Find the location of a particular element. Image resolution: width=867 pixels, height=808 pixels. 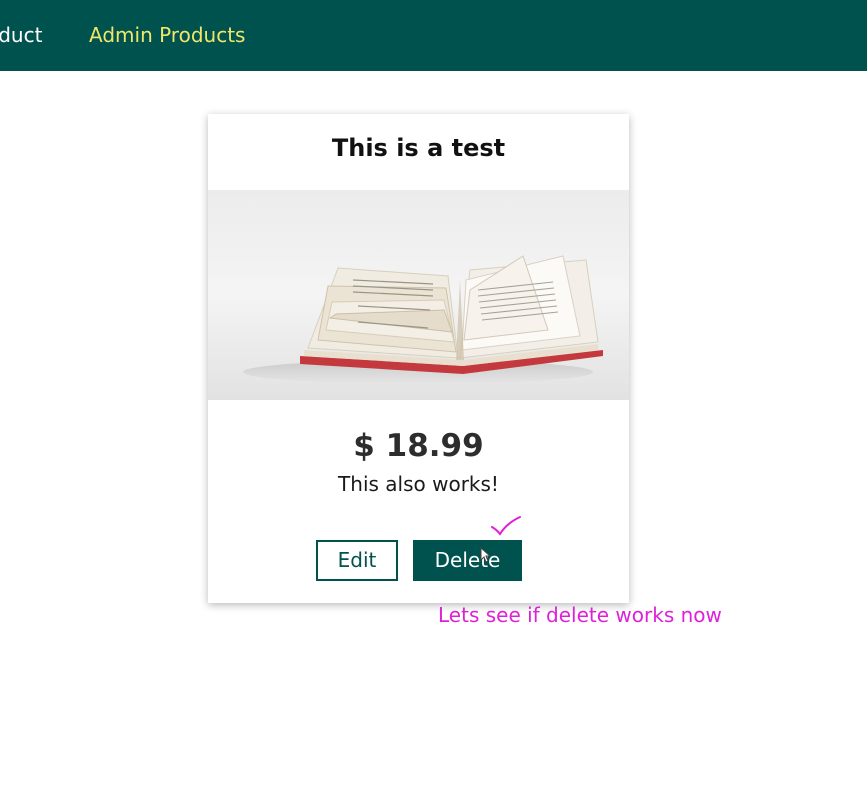

edit-button: Edit is located at coordinates (357, 560).